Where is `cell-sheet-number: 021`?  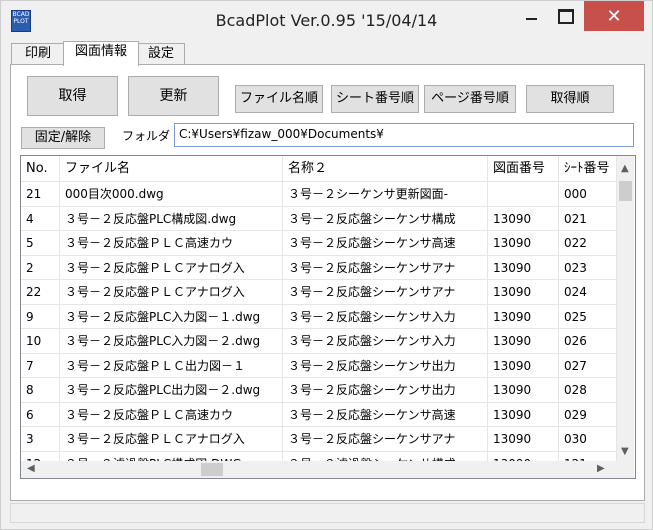 cell-sheet-number: 021 is located at coordinates (588, 218).